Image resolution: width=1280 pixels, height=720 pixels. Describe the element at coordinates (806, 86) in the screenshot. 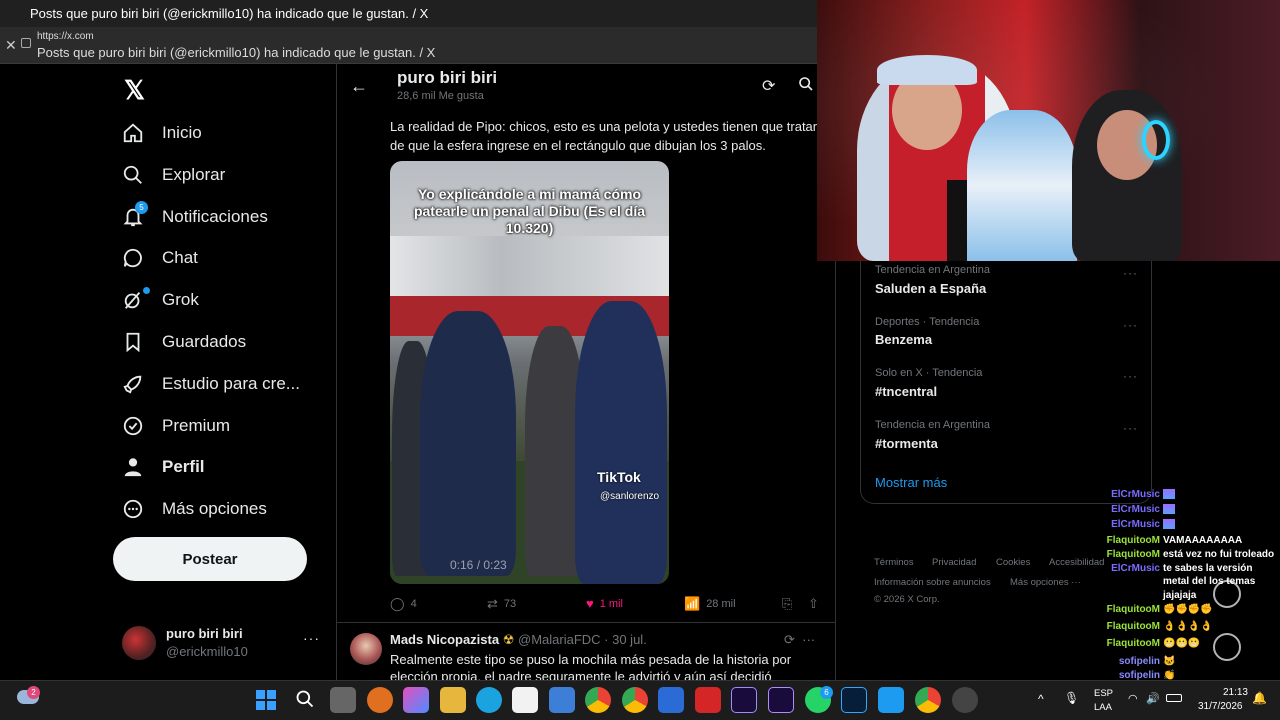

I see `search-icon` at that location.